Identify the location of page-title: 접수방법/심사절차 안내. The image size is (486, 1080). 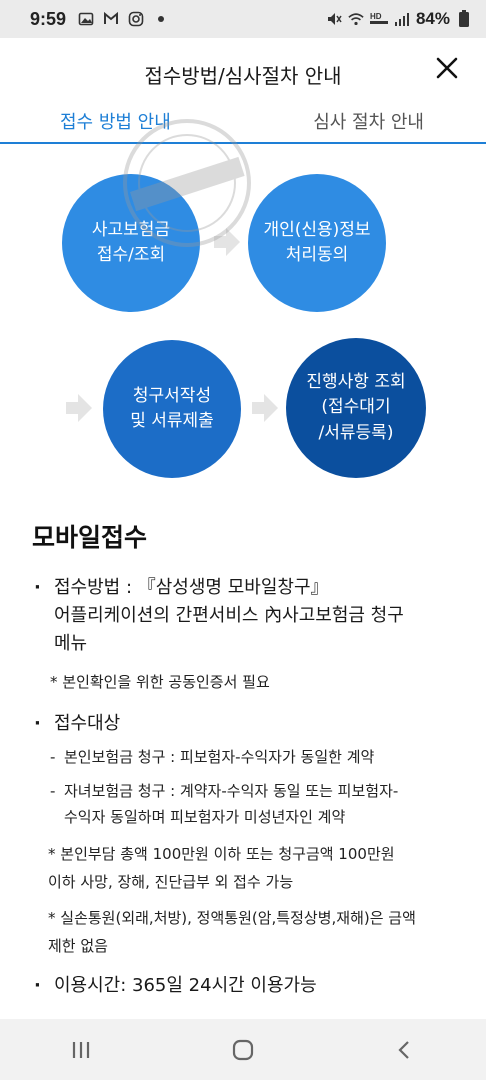
(243, 76).